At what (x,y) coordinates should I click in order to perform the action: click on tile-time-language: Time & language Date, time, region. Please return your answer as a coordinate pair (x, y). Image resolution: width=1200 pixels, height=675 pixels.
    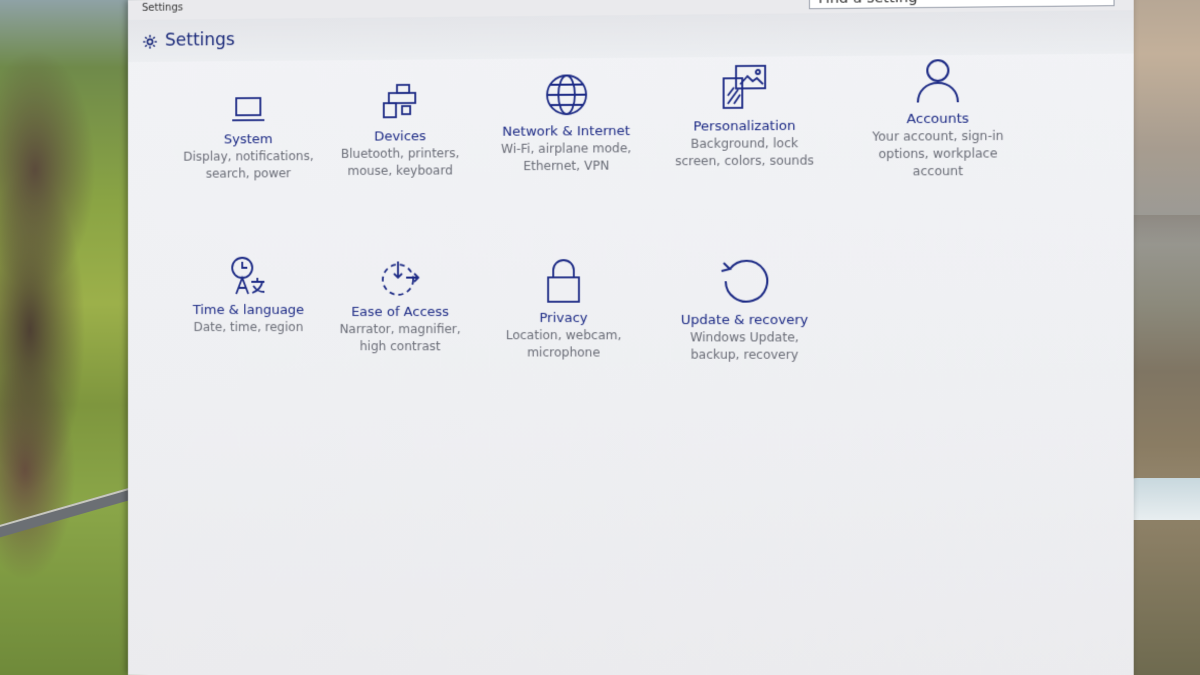
    Looking at the image, I should click on (248, 296).